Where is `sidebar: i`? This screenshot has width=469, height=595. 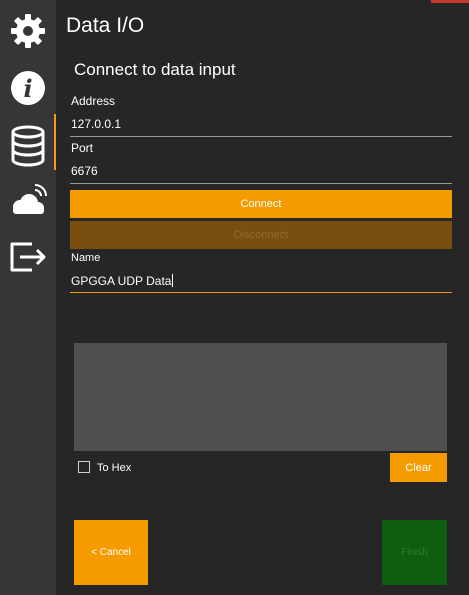
sidebar: i is located at coordinates (28, 297).